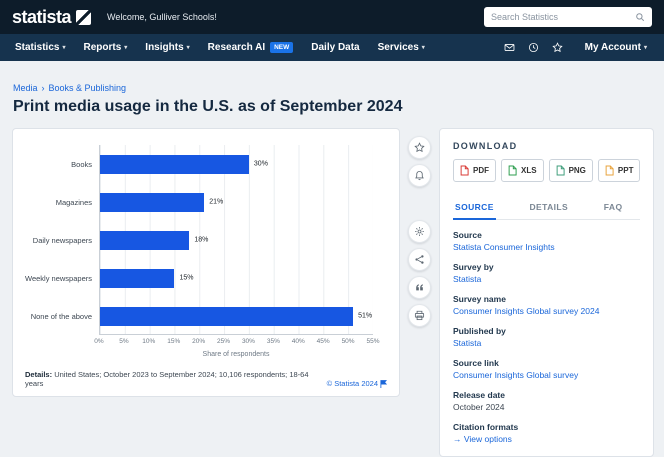  I want to click on bar-none-of-the-above, so click(227, 316).